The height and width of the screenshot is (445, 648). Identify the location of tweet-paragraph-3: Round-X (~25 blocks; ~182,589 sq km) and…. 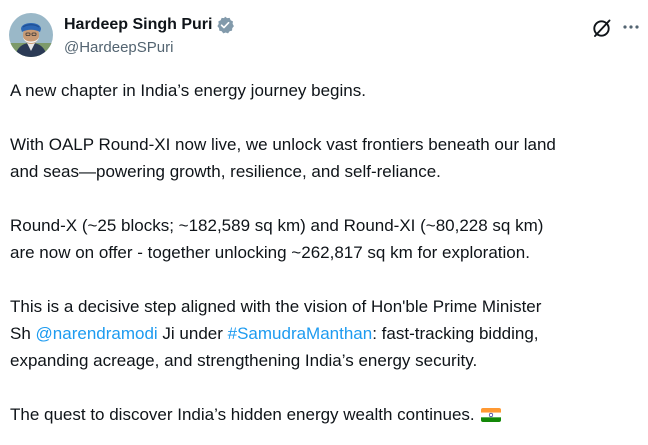
(325, 239).